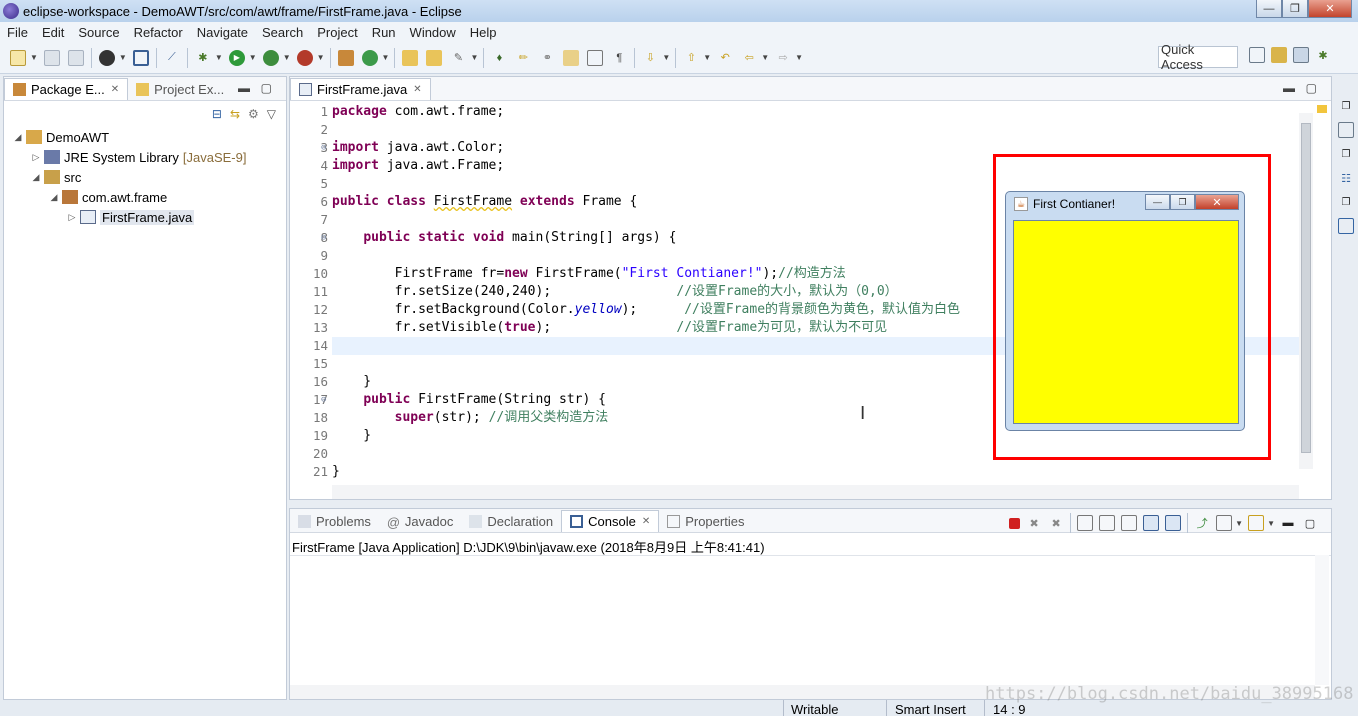  Describe the element at coordinates (1085, 523) in the screenshot. I see `clear-console-icon` at that location.